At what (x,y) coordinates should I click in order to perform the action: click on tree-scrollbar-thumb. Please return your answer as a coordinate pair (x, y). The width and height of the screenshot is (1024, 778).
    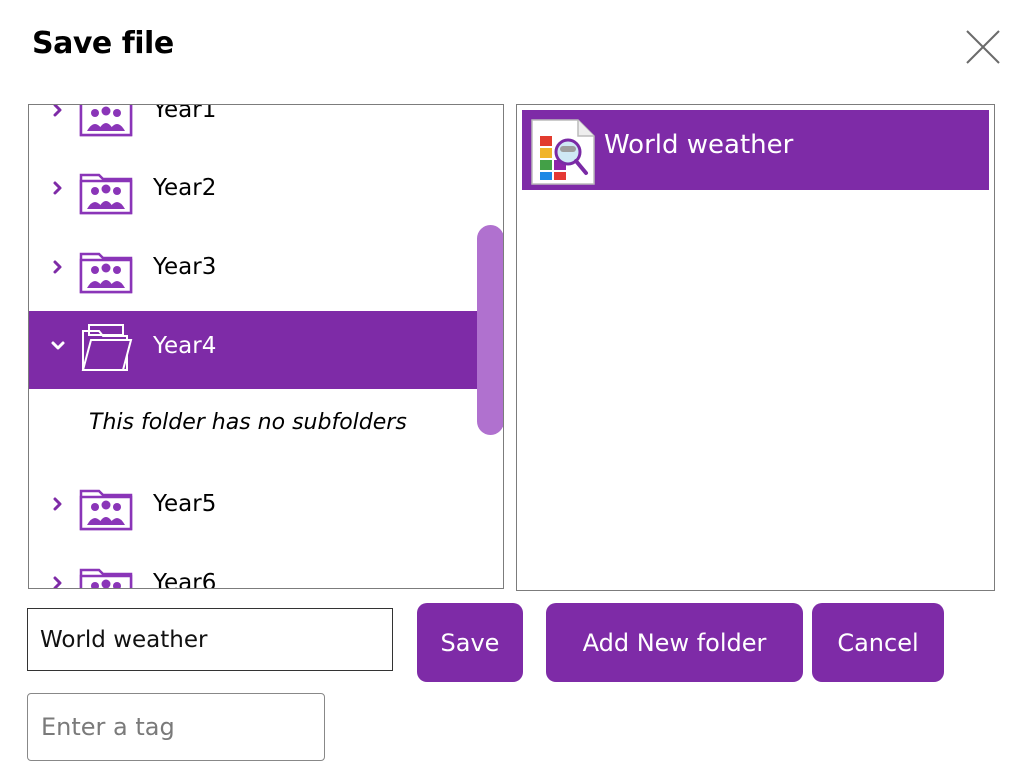
    Looking at the image, I should click on (490, 330).